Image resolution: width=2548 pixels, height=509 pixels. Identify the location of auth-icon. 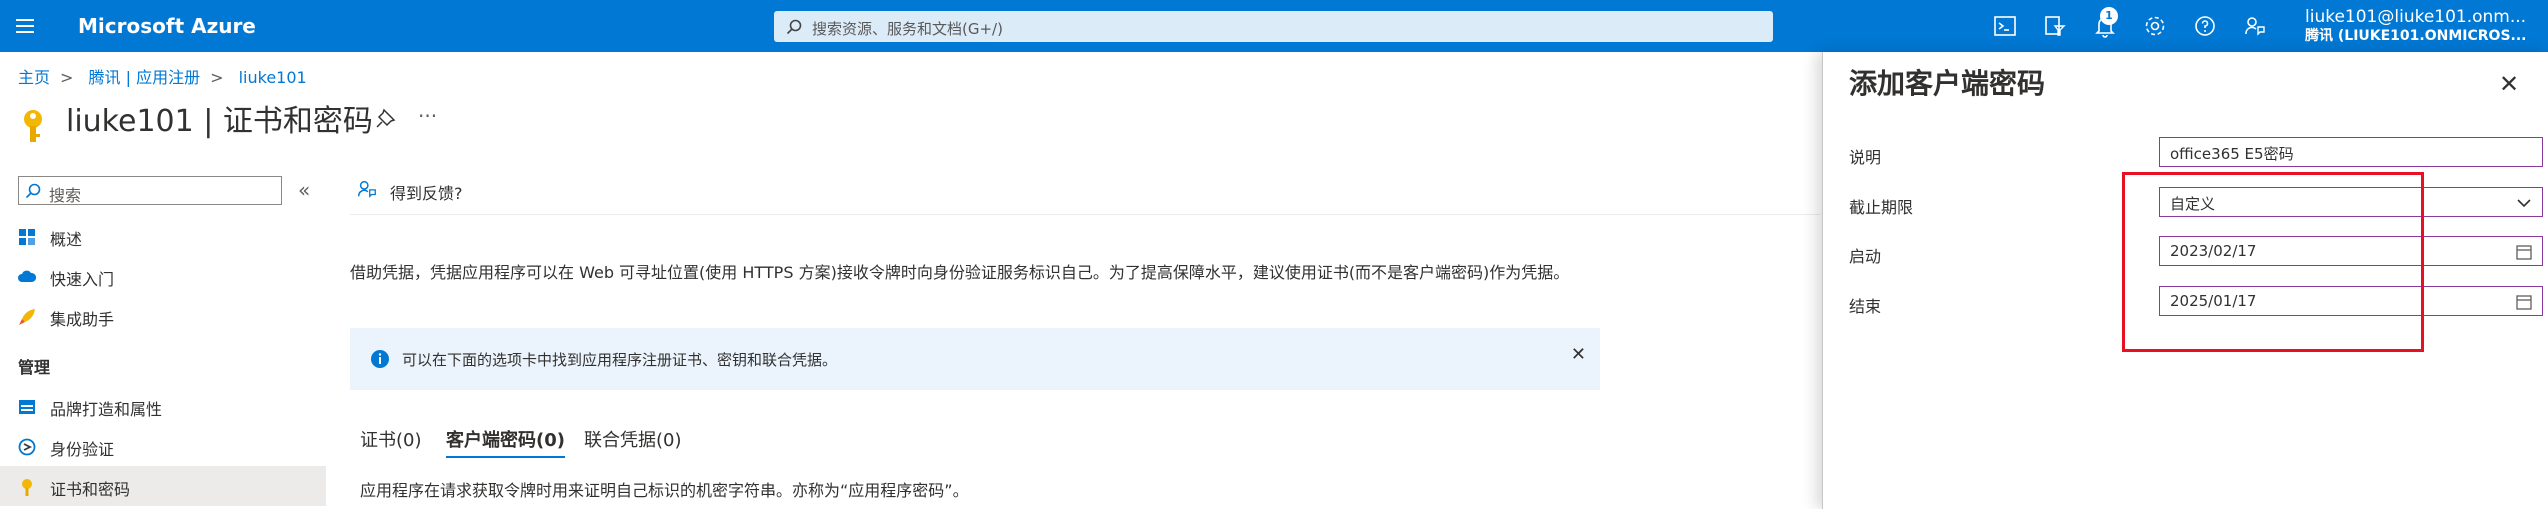
(27, 447).